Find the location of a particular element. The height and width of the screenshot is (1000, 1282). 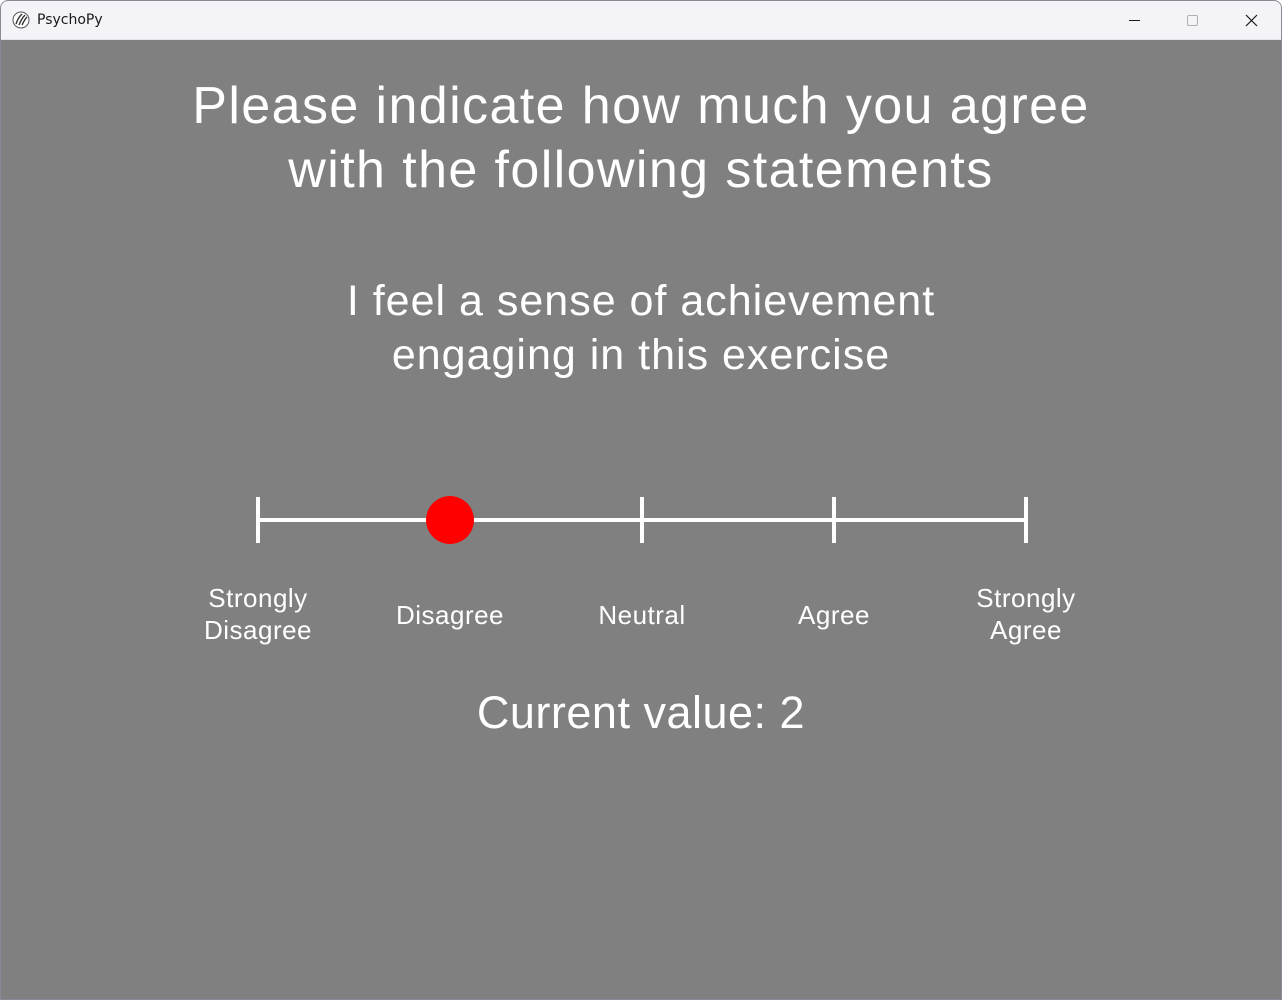

psychopy-logo-icon is located at coordinates (21, 20).